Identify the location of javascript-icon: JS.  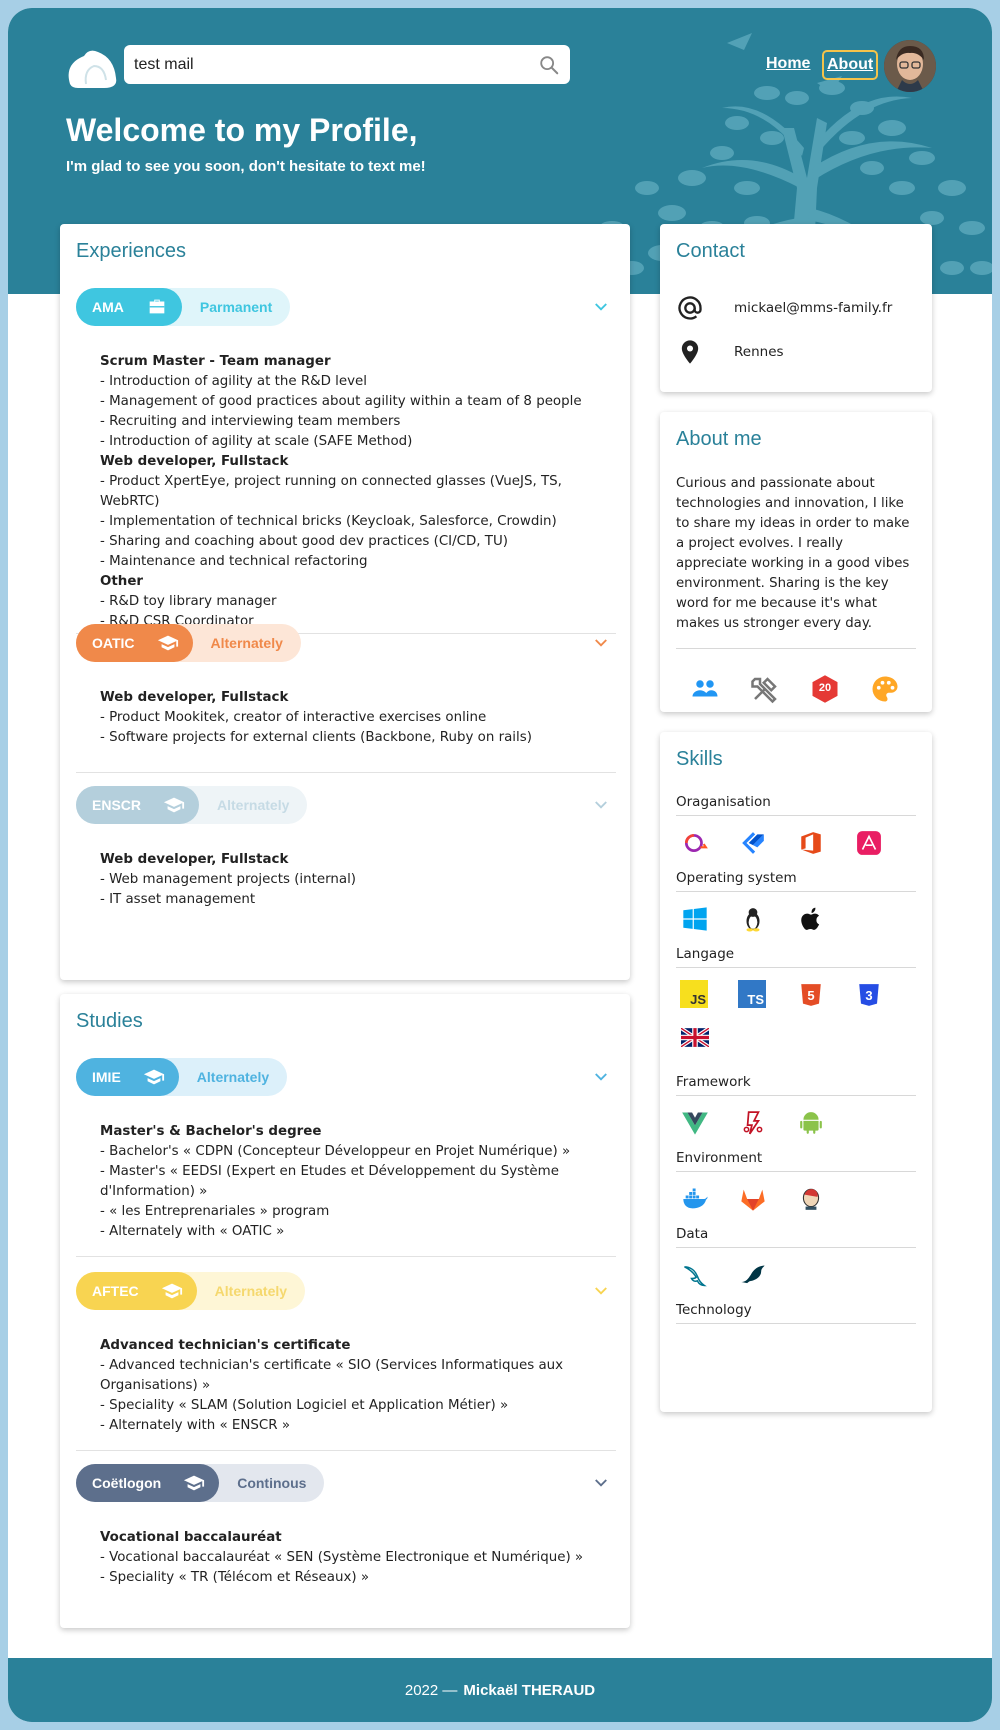
(694, 994).